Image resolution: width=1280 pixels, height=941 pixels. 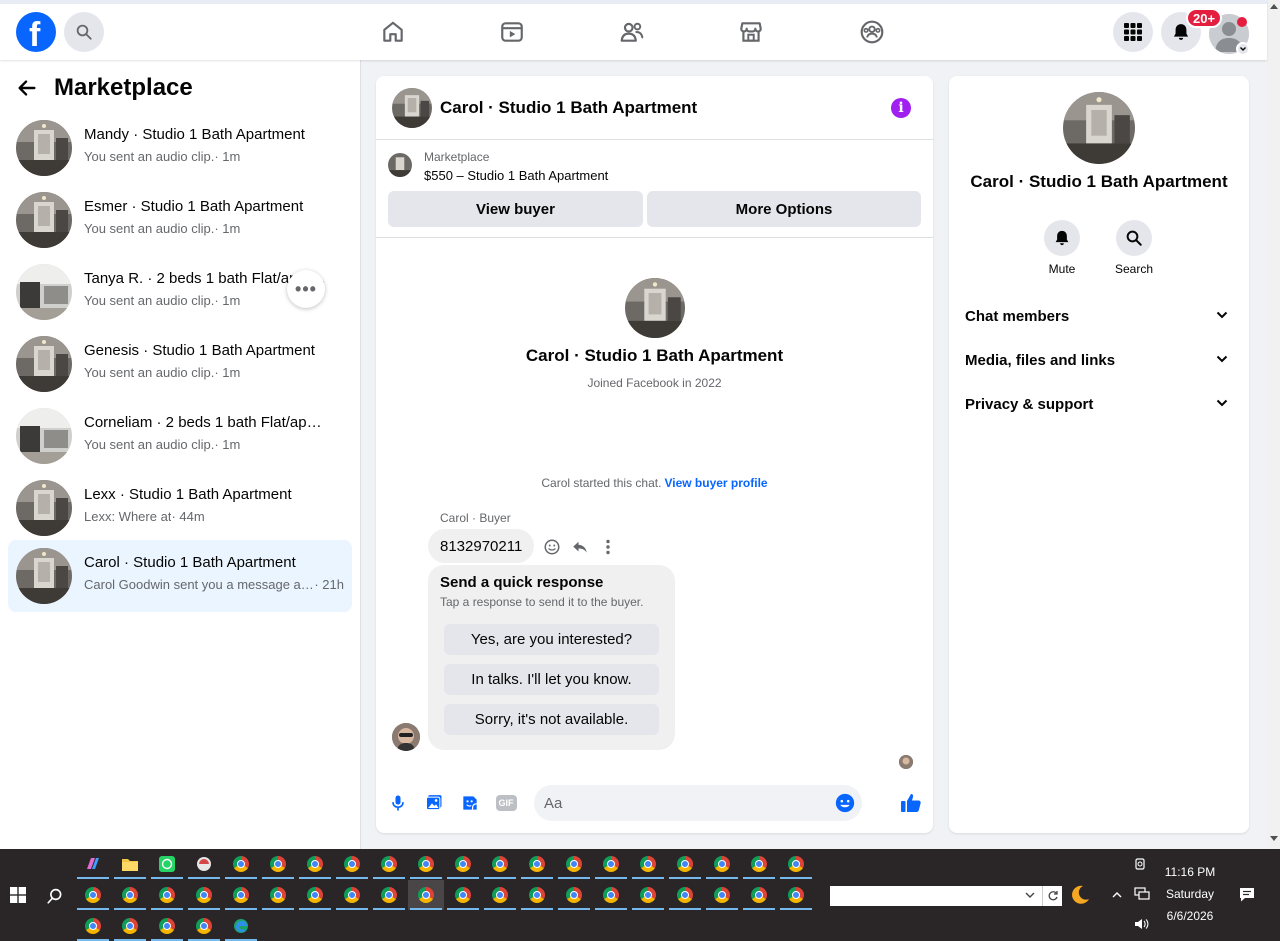 I want to click on message-input, so click(x=689, y=803).